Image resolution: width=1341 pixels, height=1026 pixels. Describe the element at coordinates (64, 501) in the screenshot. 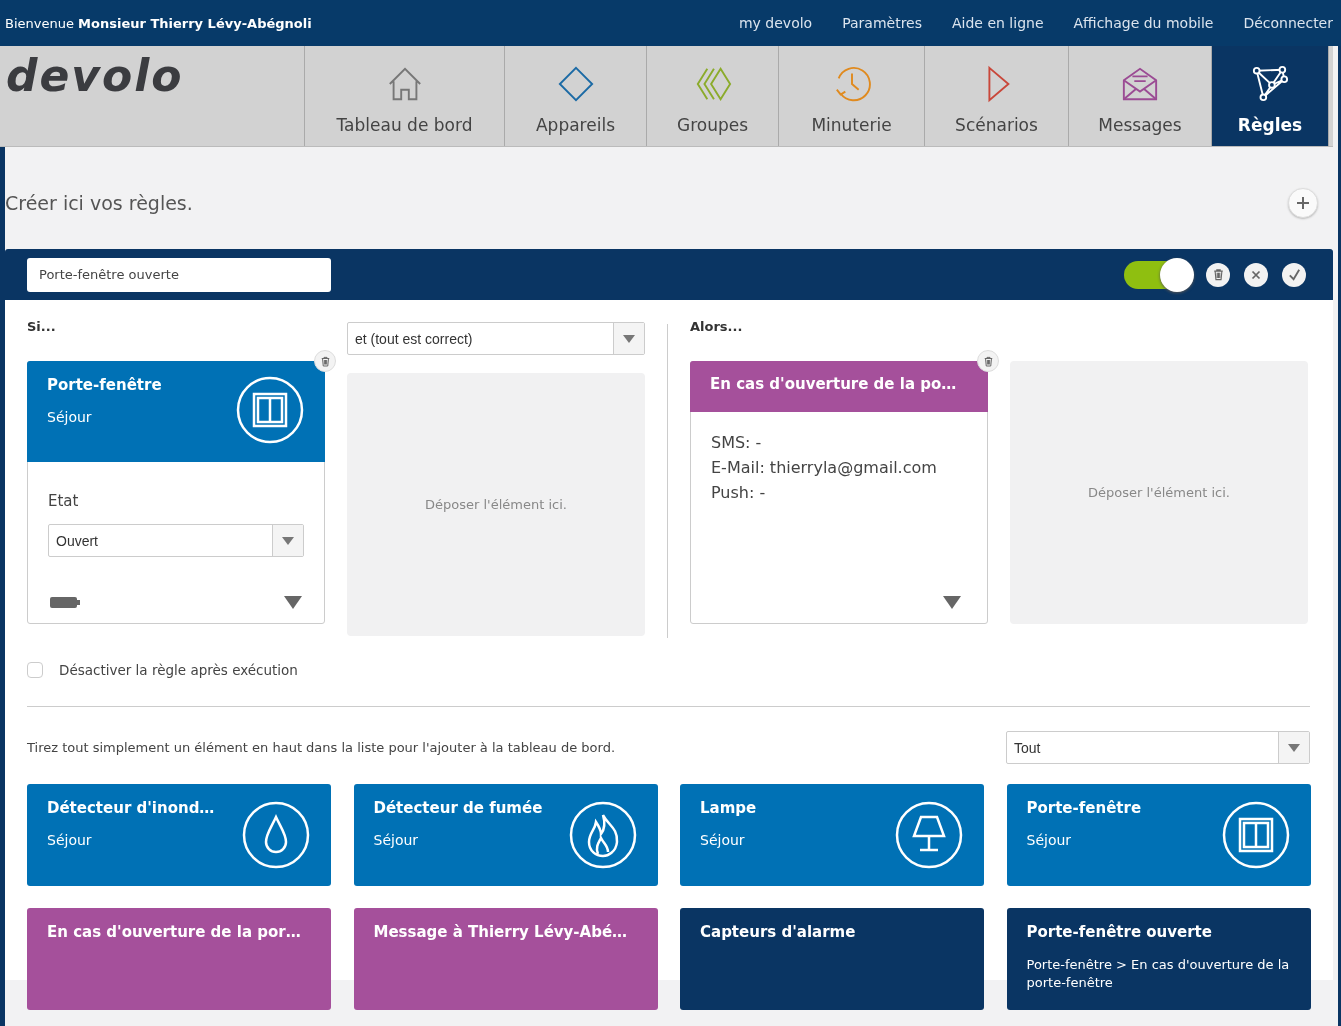

I see `field-label: Etat` at that location.